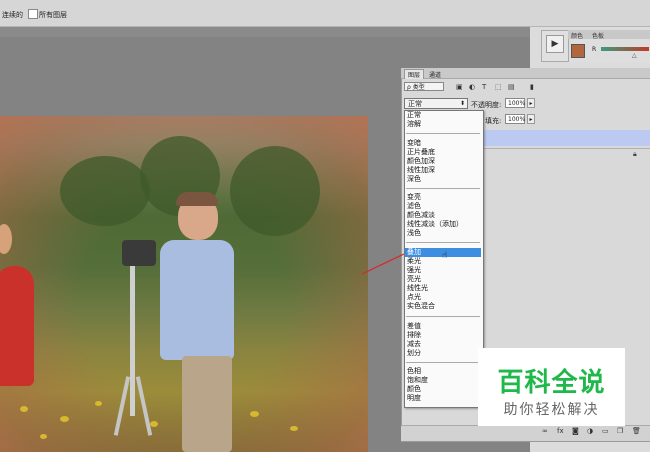 Image resolution: width=650 pixels, height=452 pixels. Describe the element at coordinates (443, 270) in the screenshot. I see `blend-item: 强光` at that location.